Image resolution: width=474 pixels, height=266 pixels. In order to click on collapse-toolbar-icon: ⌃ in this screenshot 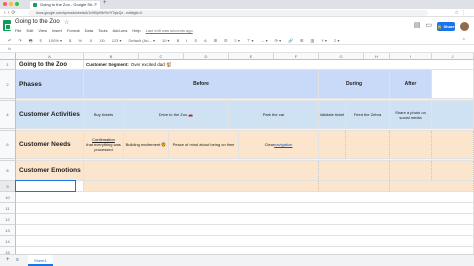, I will do `click(464, 41)`.